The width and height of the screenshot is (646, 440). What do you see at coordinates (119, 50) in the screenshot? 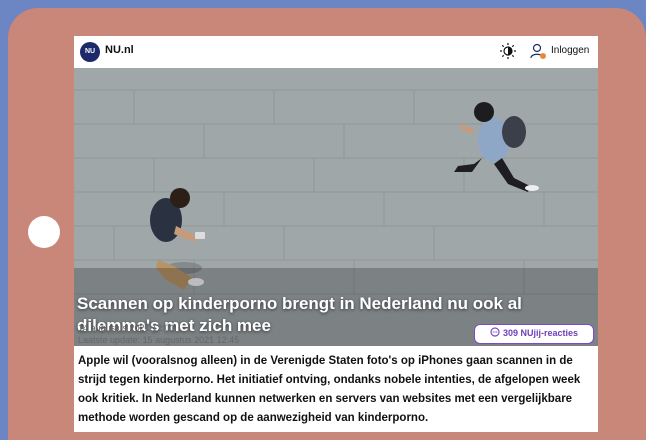
I see `site-name: NU.nl` at bounding box center [119, 50].